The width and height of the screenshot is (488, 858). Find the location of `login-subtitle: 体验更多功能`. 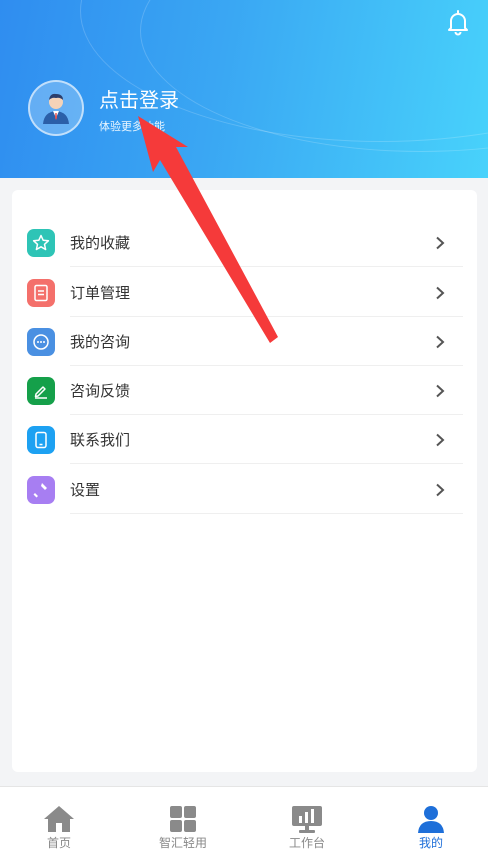

login-subtitle: 体验更多功能 is located at coordinates (132, 126).